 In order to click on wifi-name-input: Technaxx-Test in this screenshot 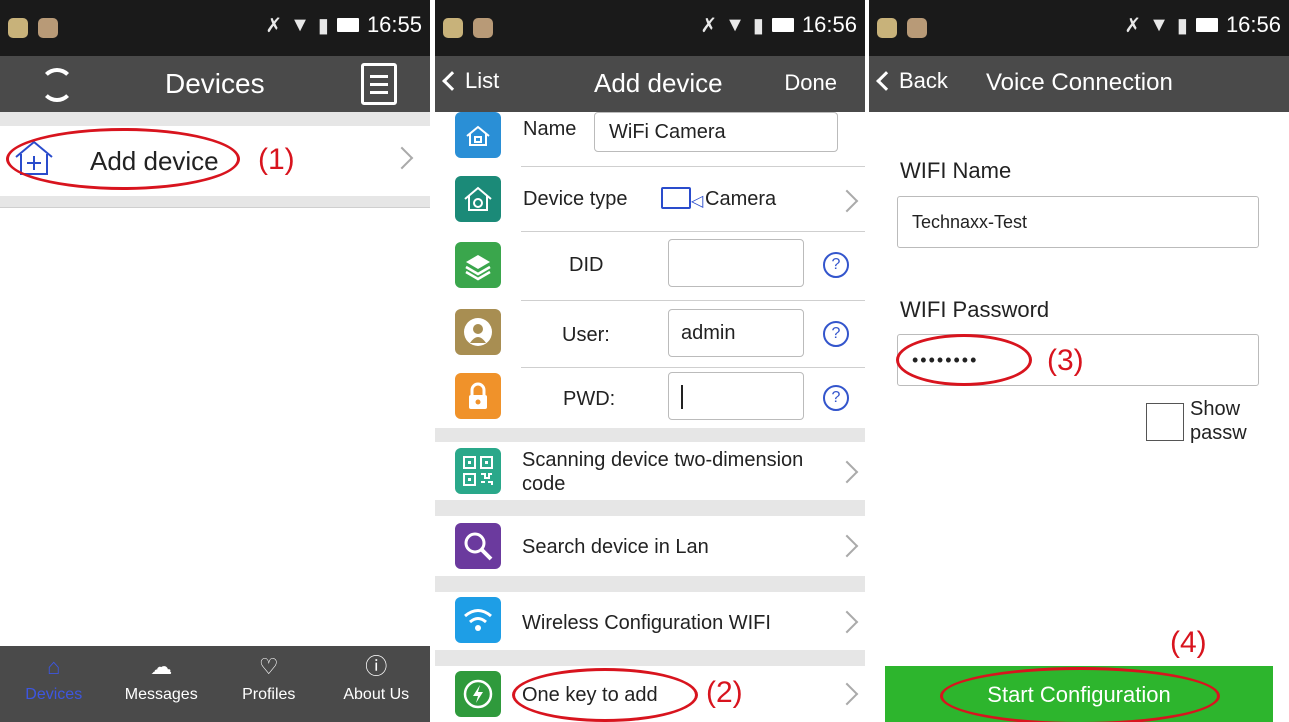, I will do `click(1078, 222)`.